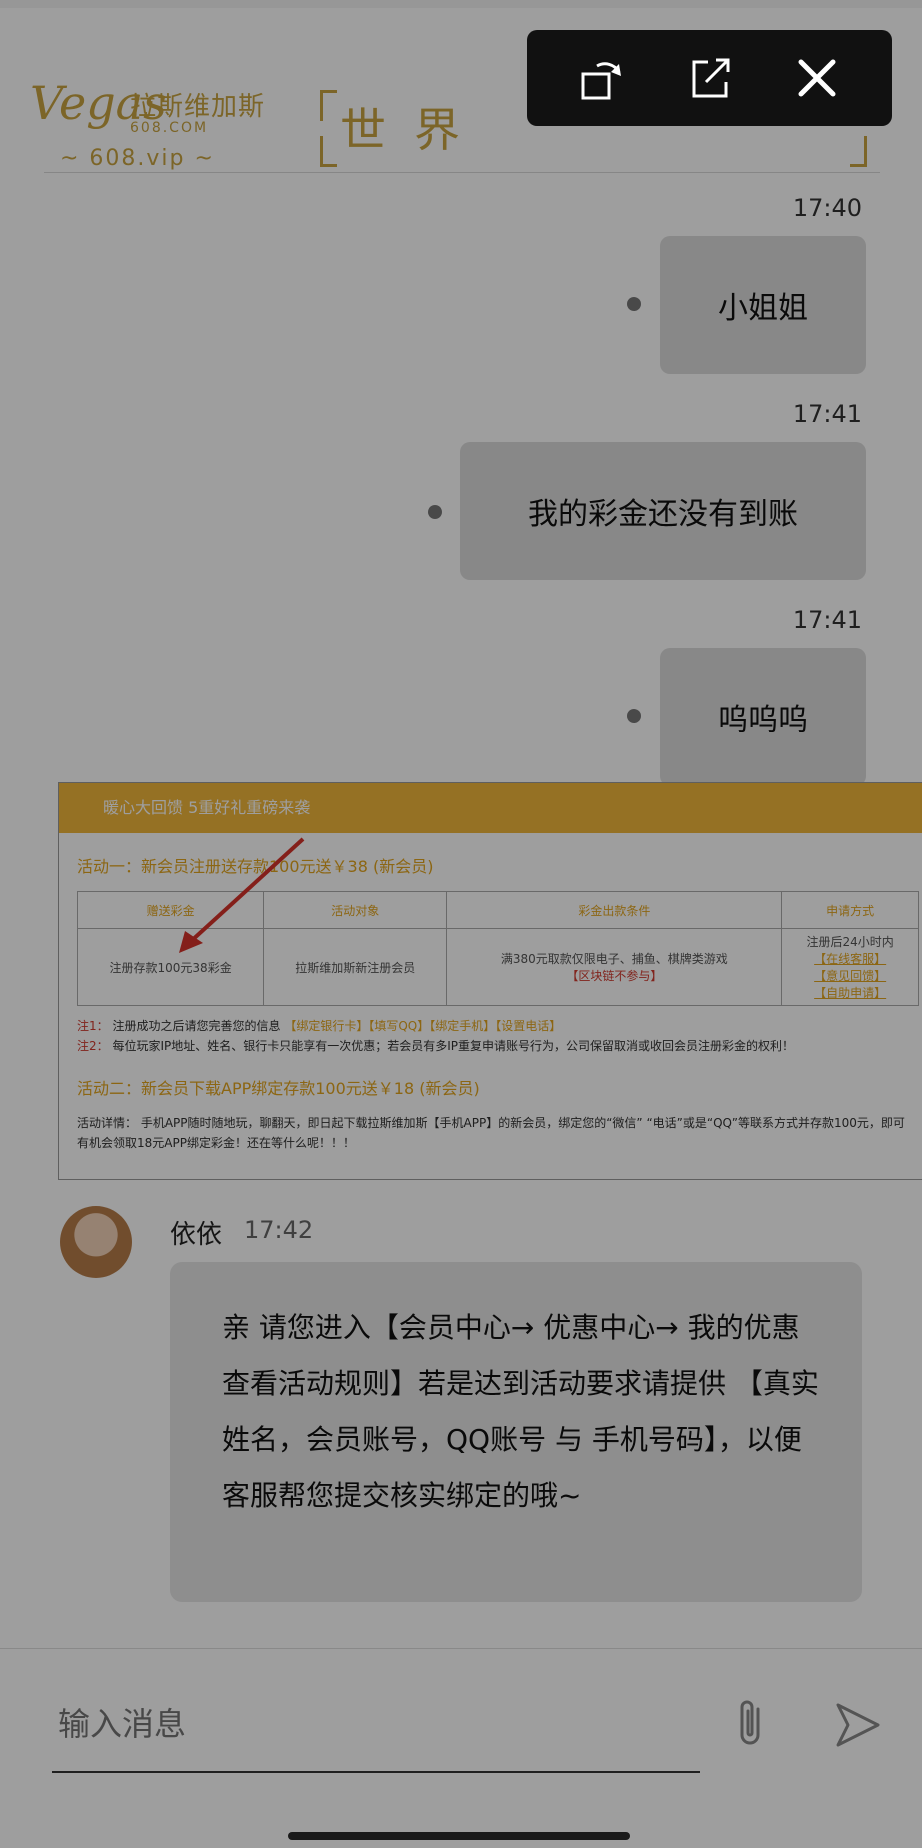  Describe the element at coordinates (614, 910) in the screenshot. I see `table-header: 彩金出款条件` at that location.